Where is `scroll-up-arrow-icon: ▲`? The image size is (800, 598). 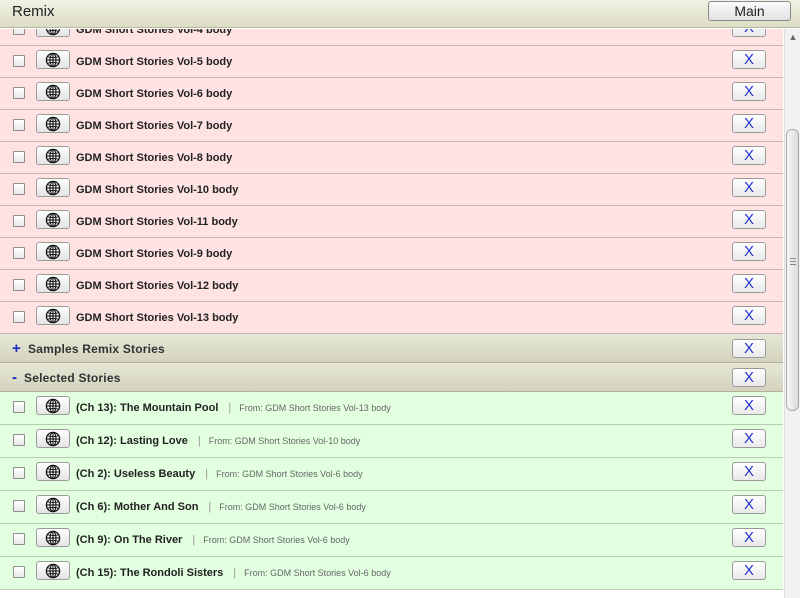
scroll-up-arrow-icon: ▲ is located at coordinates (792, 37).